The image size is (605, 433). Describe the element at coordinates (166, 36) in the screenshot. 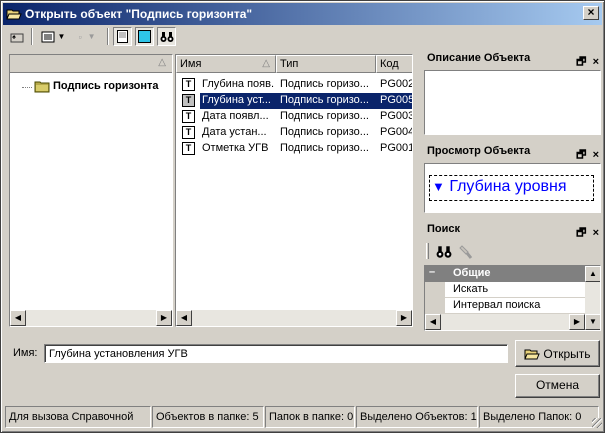

I see `find-button` at that location.